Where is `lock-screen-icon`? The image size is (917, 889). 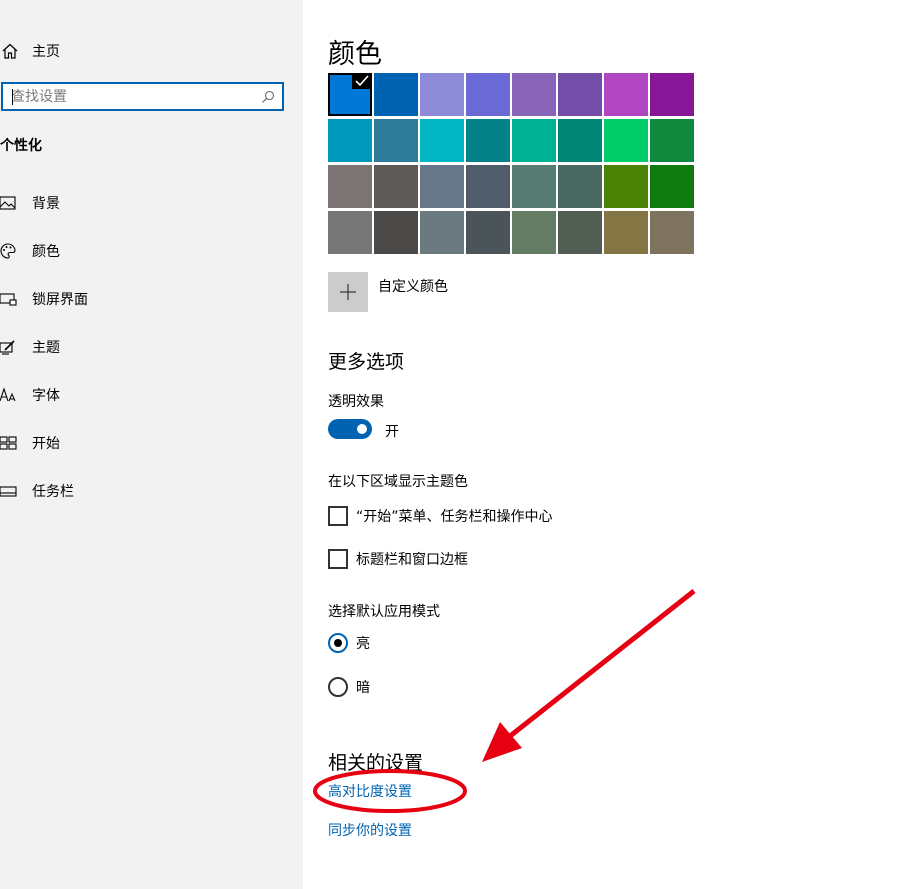
lock-screen-icon is located at coordinates (8, 299).